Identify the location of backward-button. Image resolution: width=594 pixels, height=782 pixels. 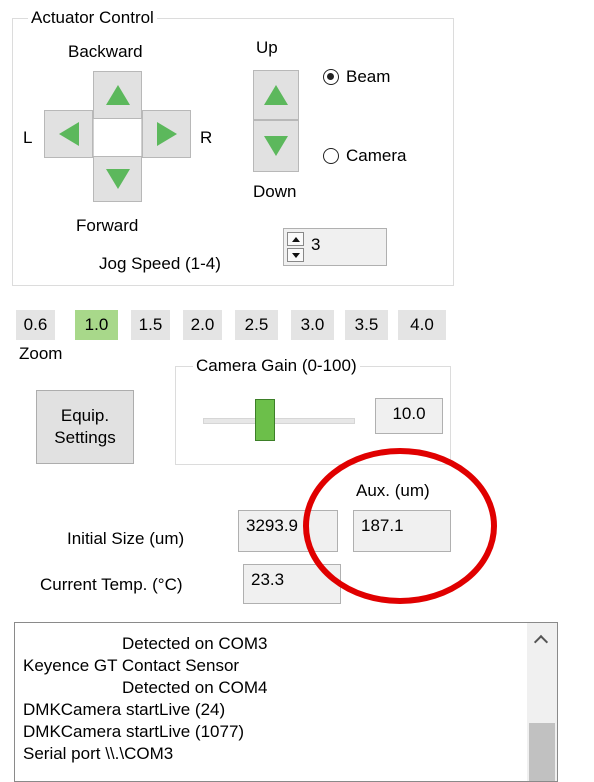
(117, 95).